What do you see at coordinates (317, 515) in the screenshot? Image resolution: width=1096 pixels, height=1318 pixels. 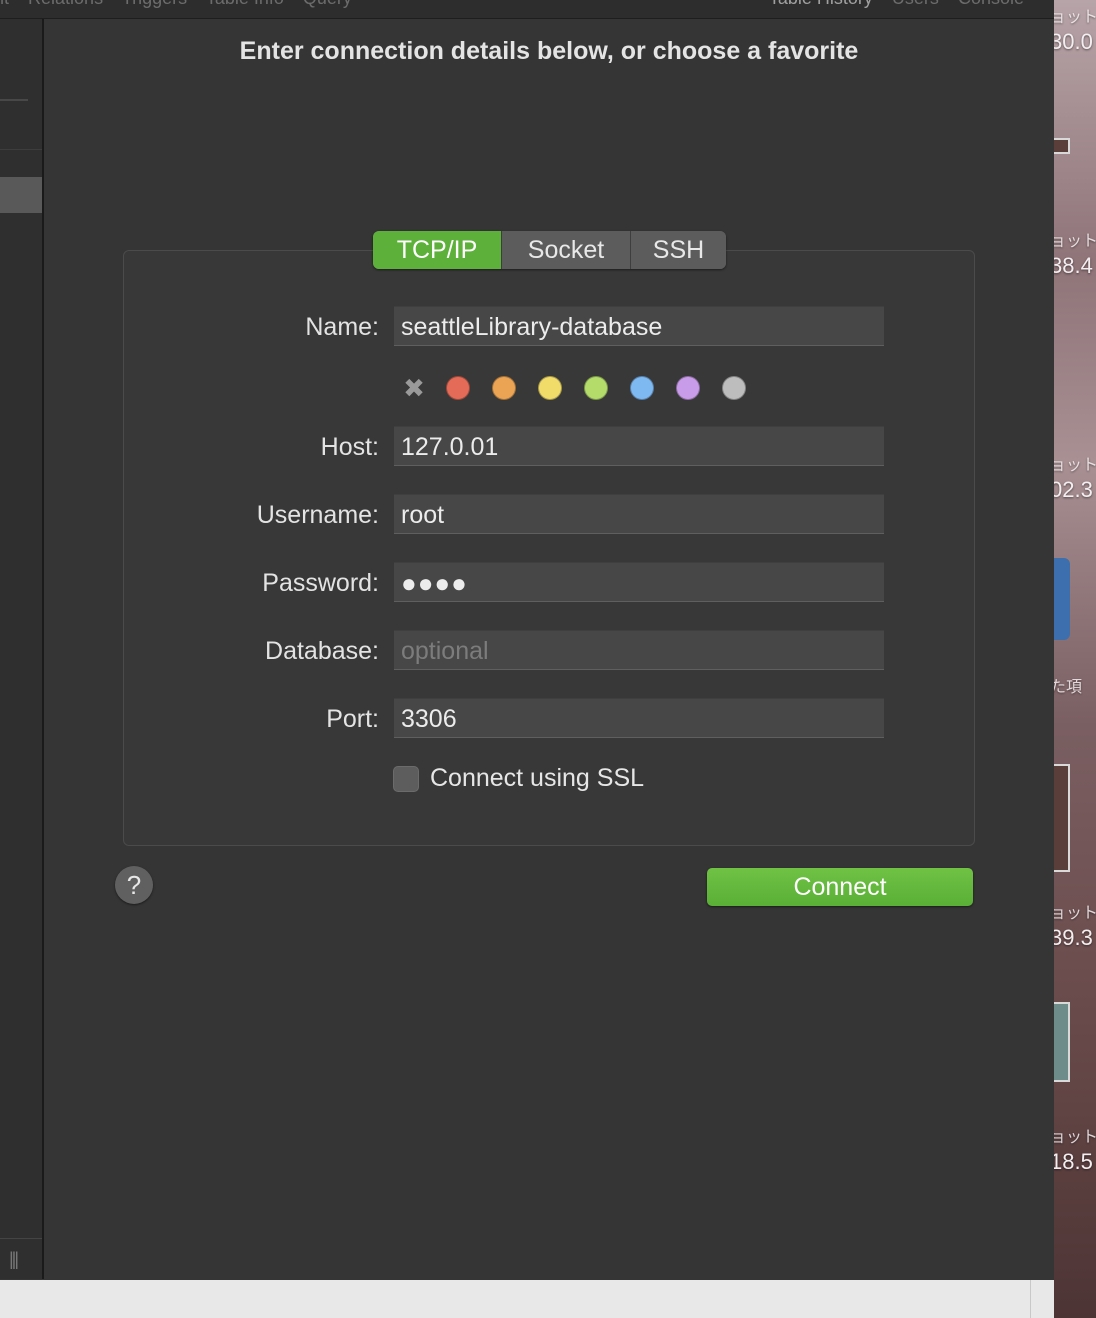 I see `username-label: Username:` at bounding box center [317, 515].